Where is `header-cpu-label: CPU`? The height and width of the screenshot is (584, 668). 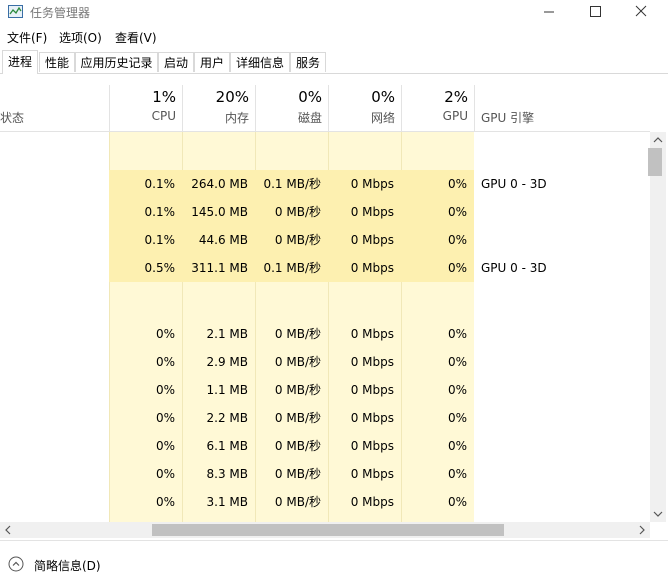 header-cpu-label: CPU is located at coordinates (163, 116).